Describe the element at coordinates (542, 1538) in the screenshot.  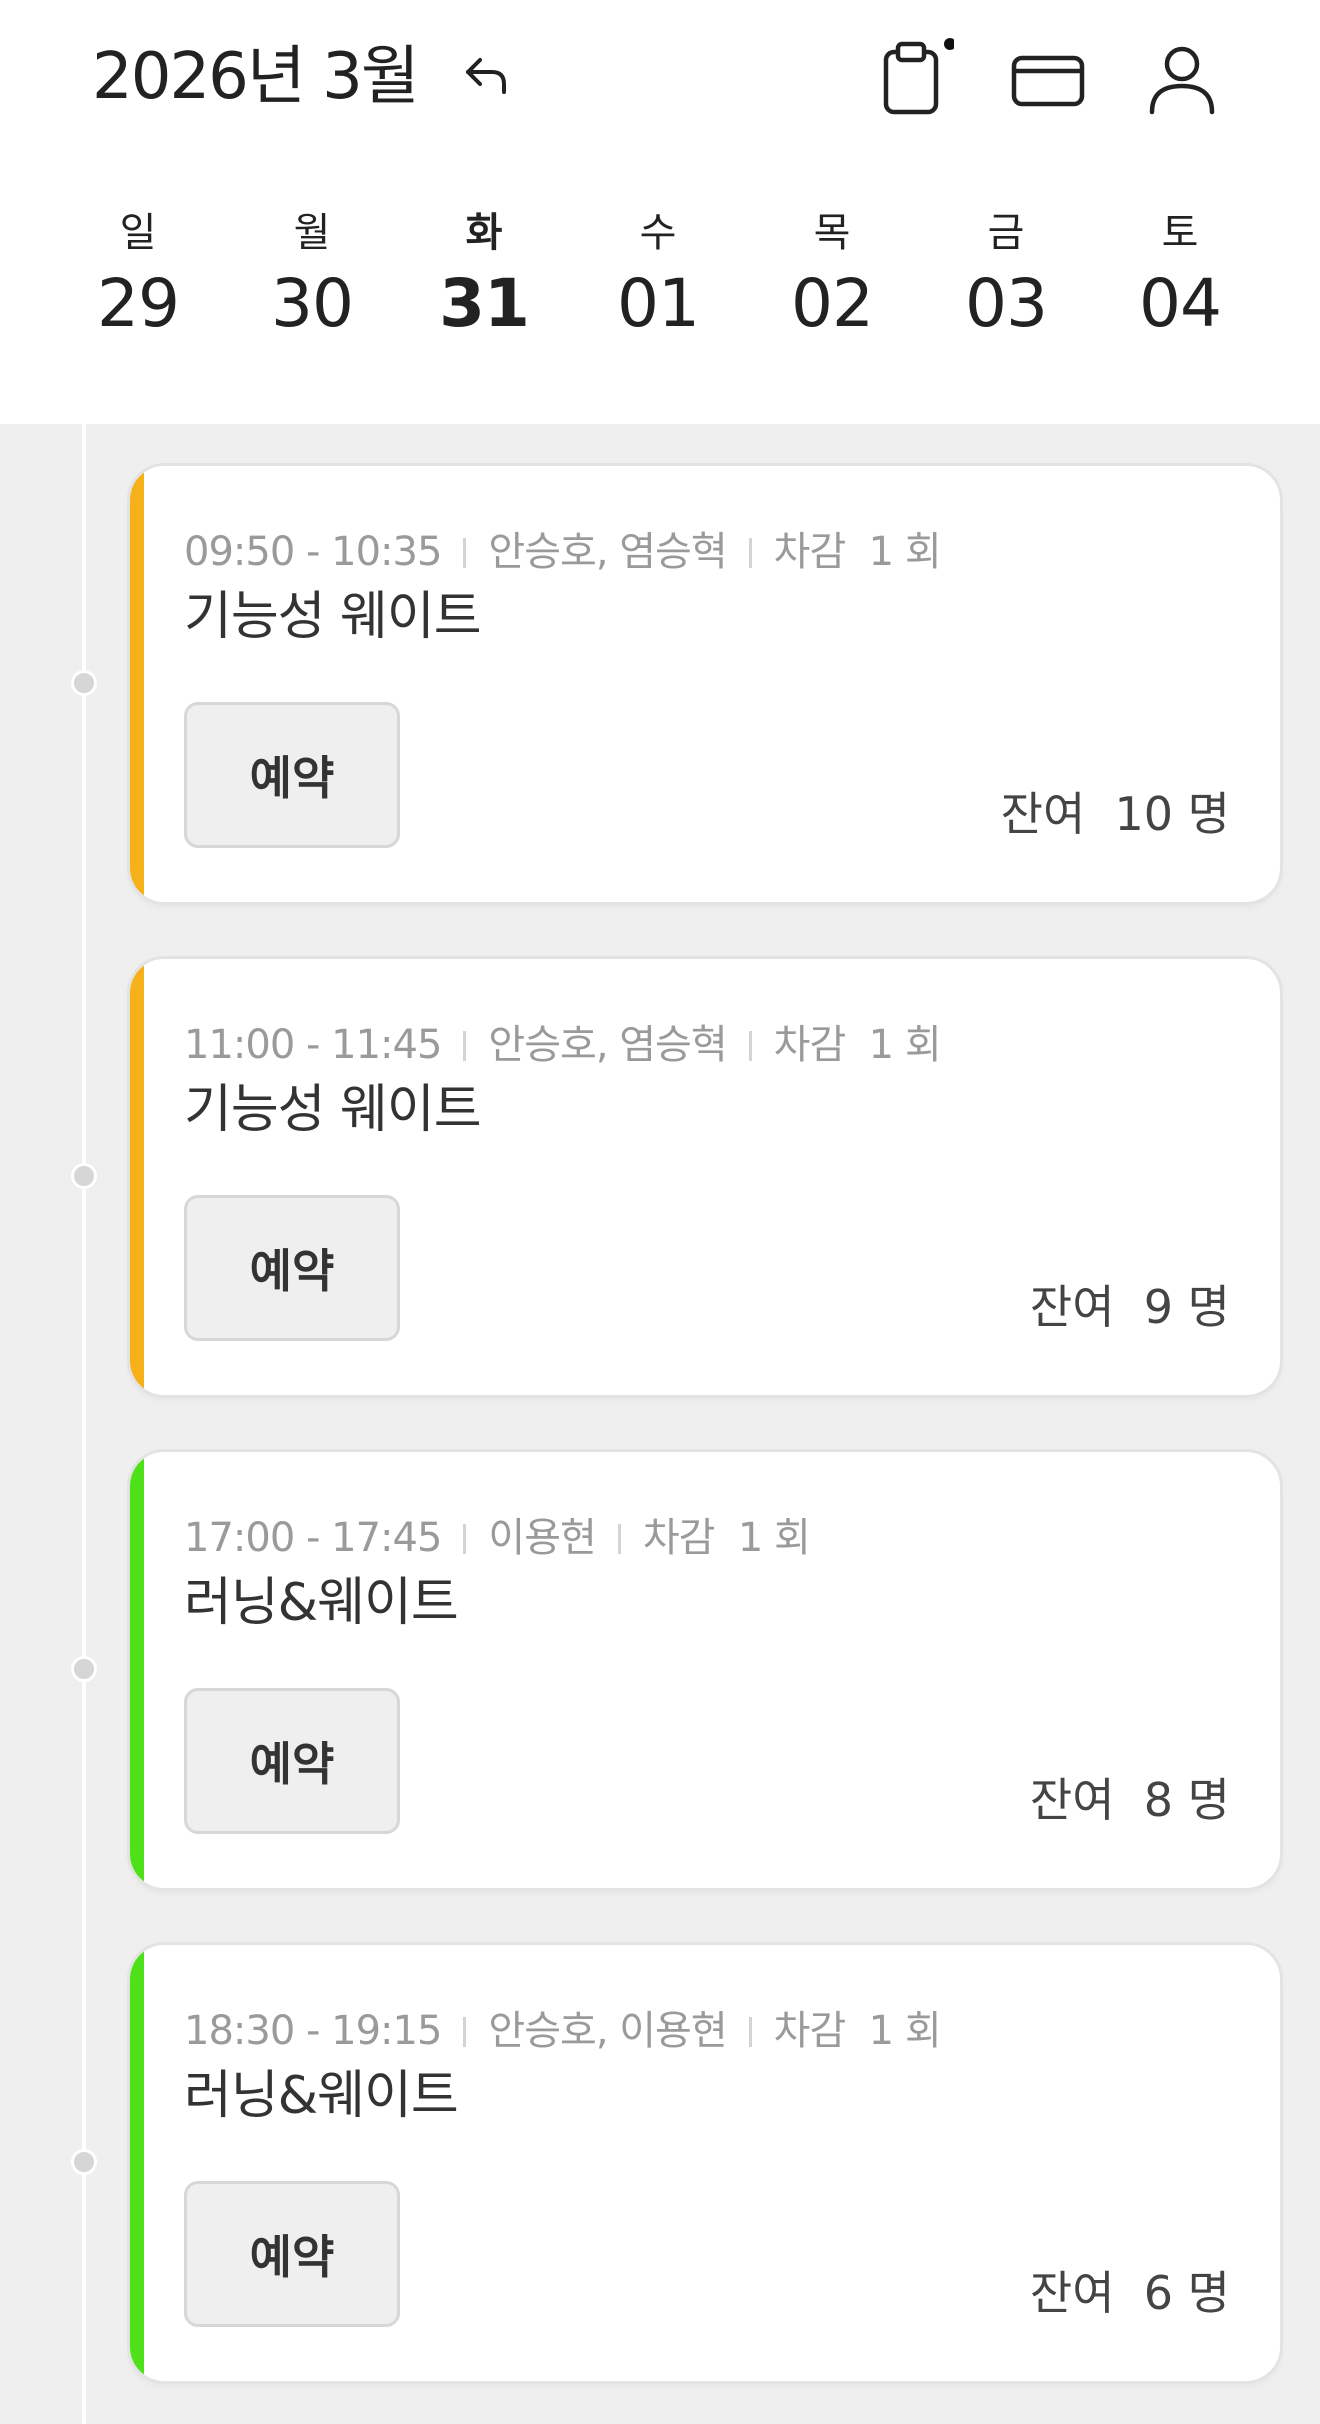
I see `class-instructors: 이용현` at that location.